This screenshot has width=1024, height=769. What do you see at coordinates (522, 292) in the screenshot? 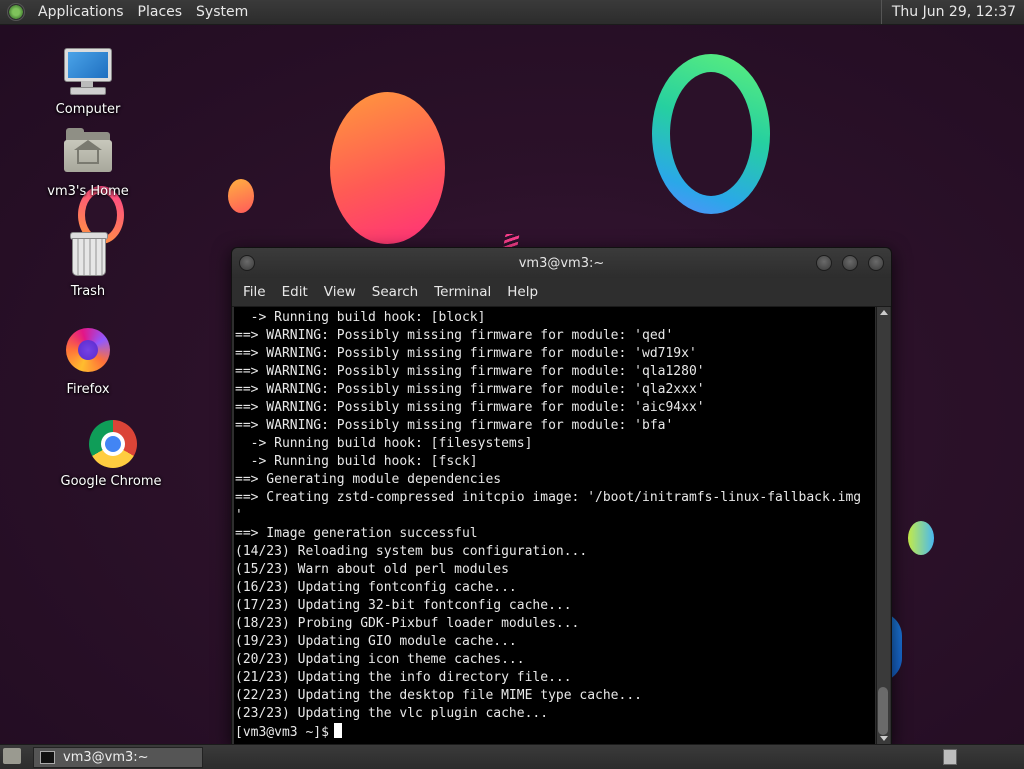
I see `menu-help: Help` at bounding box center [522, 292].